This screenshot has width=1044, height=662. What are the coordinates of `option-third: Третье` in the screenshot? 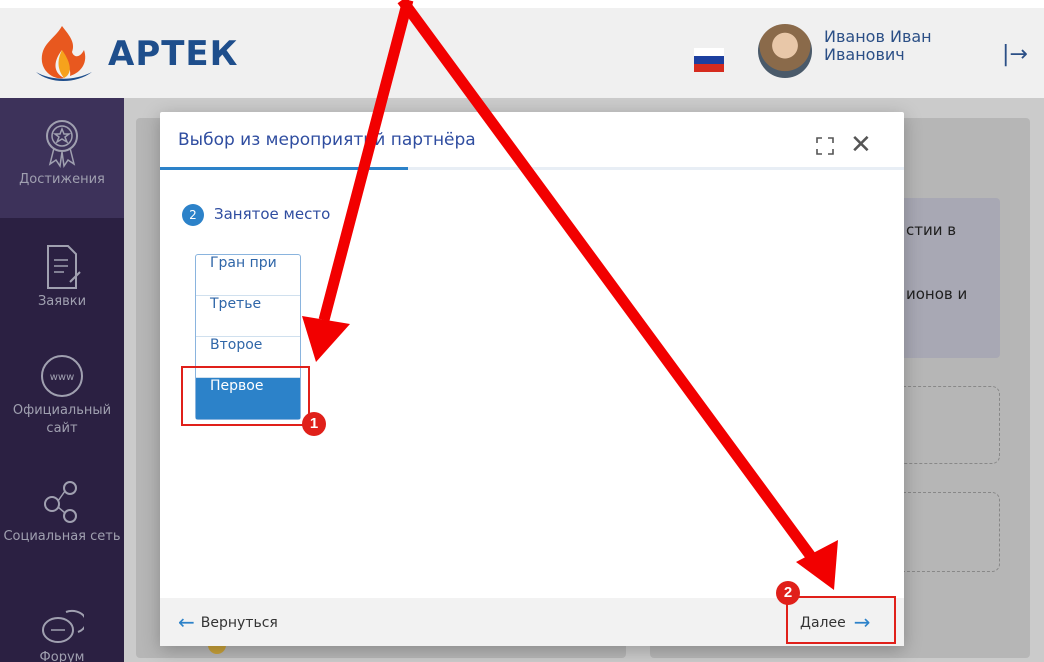 It's located at (248, 316).